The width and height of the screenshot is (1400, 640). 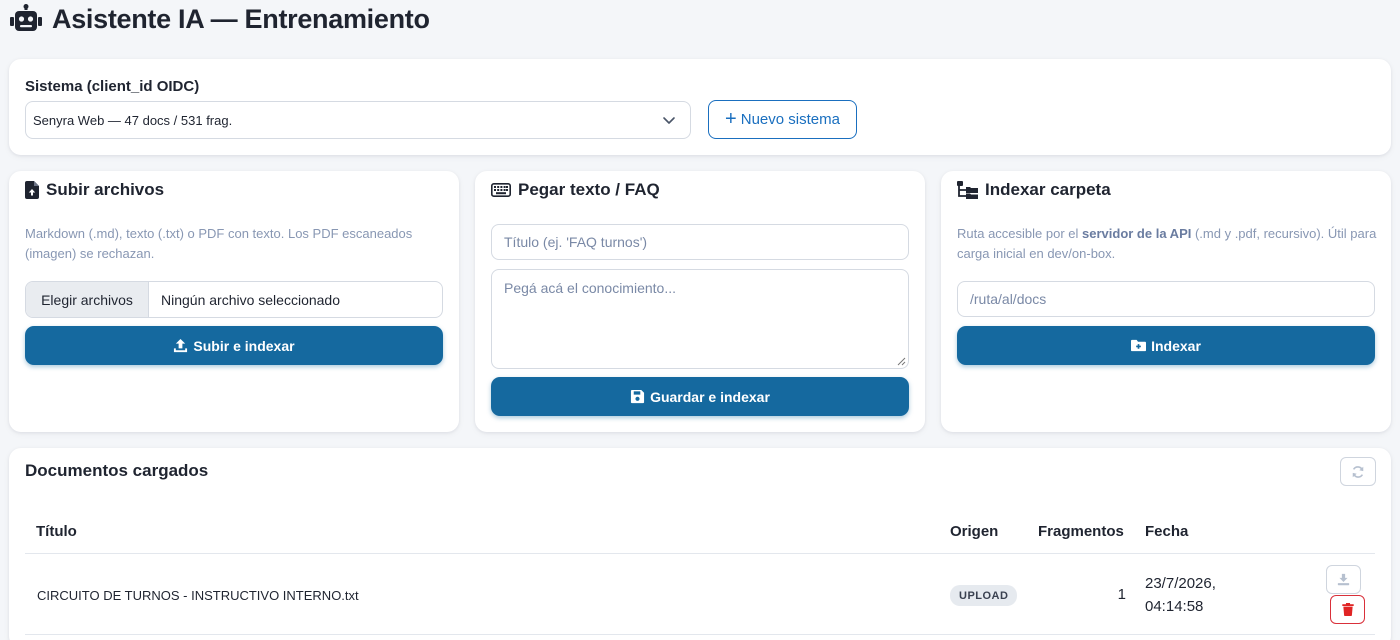 What do you see at coordinates (56, 531) in the screenshot?
I see `column-header-title: Título` at bounding box center [56, 531].